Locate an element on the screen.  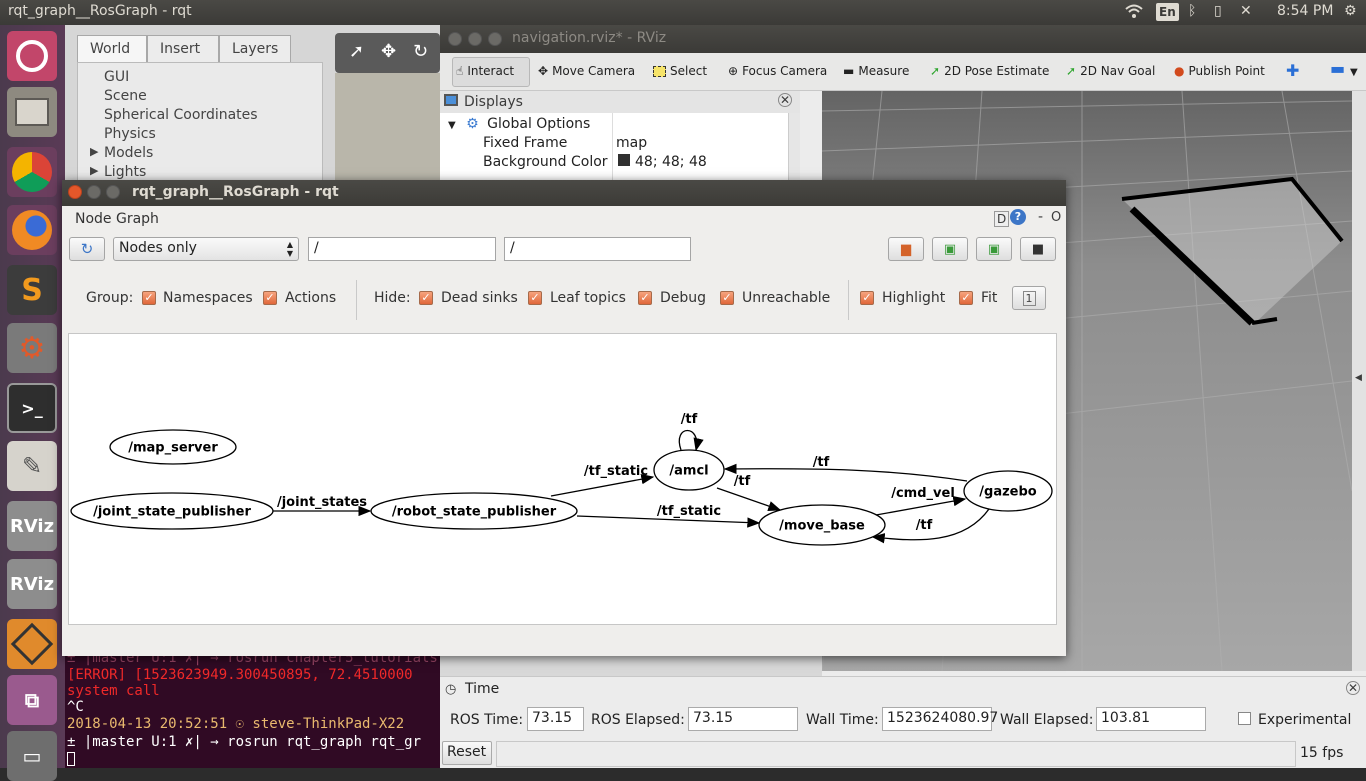
refresh-button: ↻ is located at coordinates (87, 249).